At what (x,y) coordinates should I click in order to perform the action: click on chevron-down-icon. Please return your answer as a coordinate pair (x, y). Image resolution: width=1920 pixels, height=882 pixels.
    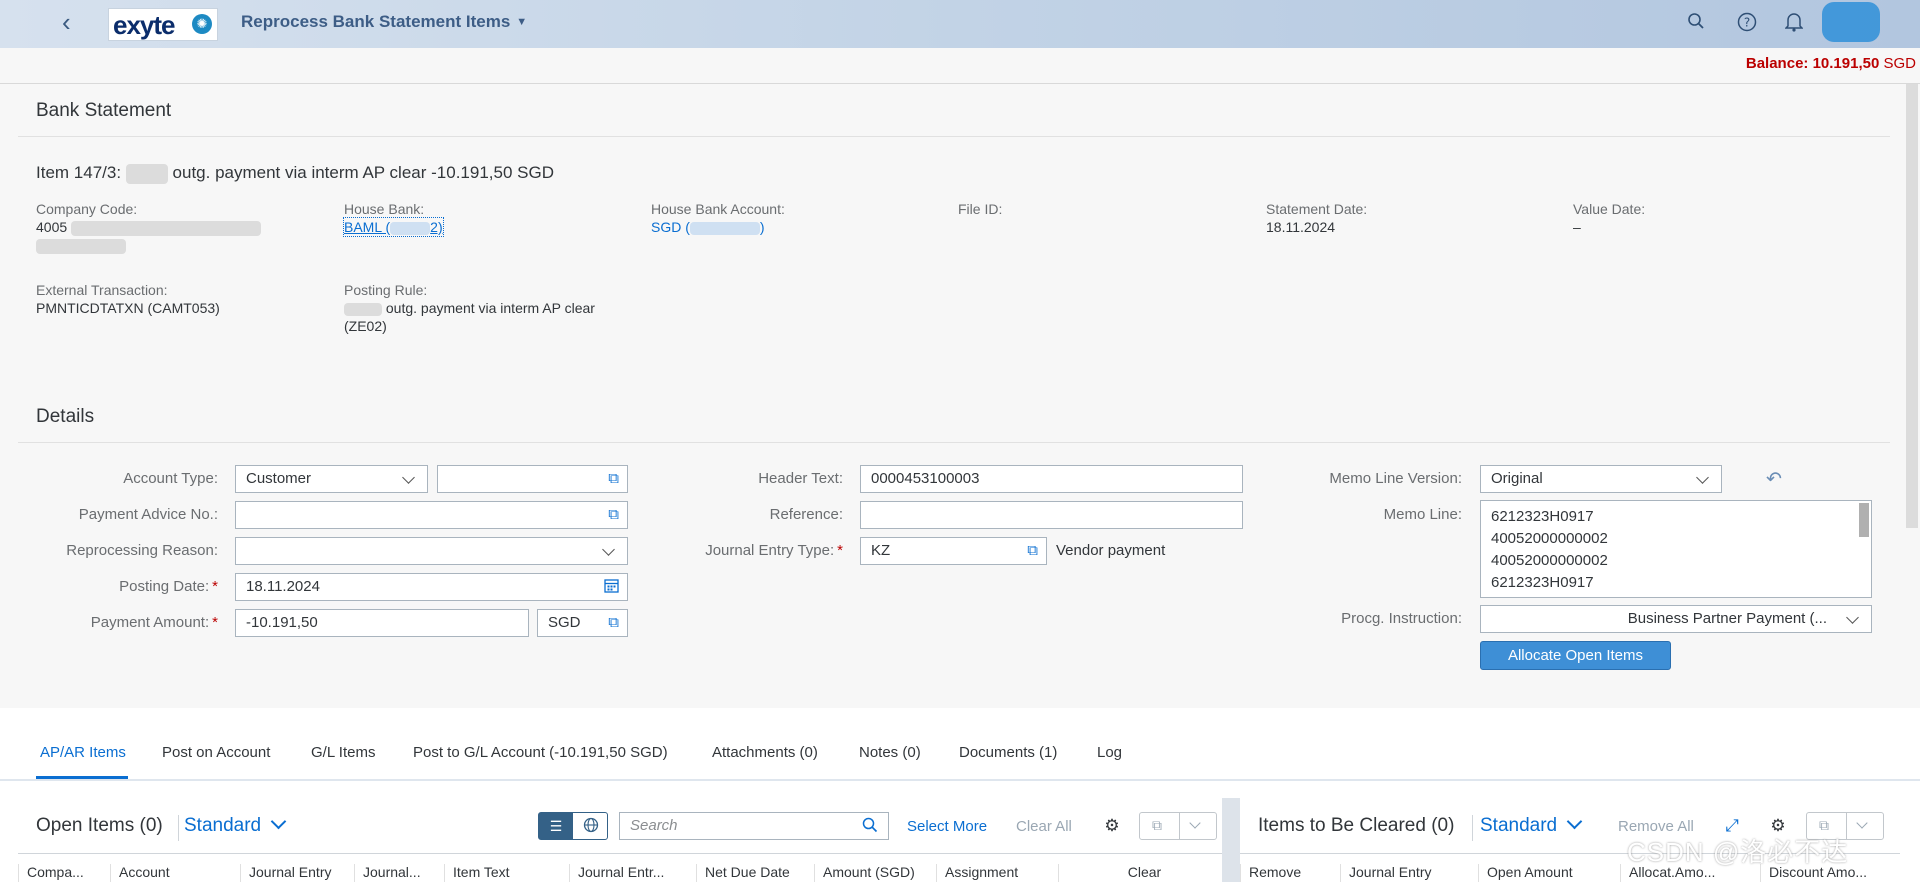
    Looking at the image, I should click on (1574, 821).